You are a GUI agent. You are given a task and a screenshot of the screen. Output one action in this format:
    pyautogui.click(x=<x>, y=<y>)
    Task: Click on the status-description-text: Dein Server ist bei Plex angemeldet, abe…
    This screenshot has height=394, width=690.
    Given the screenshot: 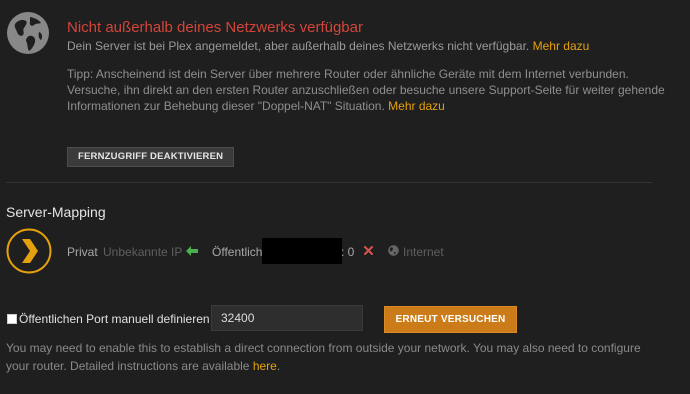 What is the action you would take?
    pyautogui.click(x=298, y=46)
    